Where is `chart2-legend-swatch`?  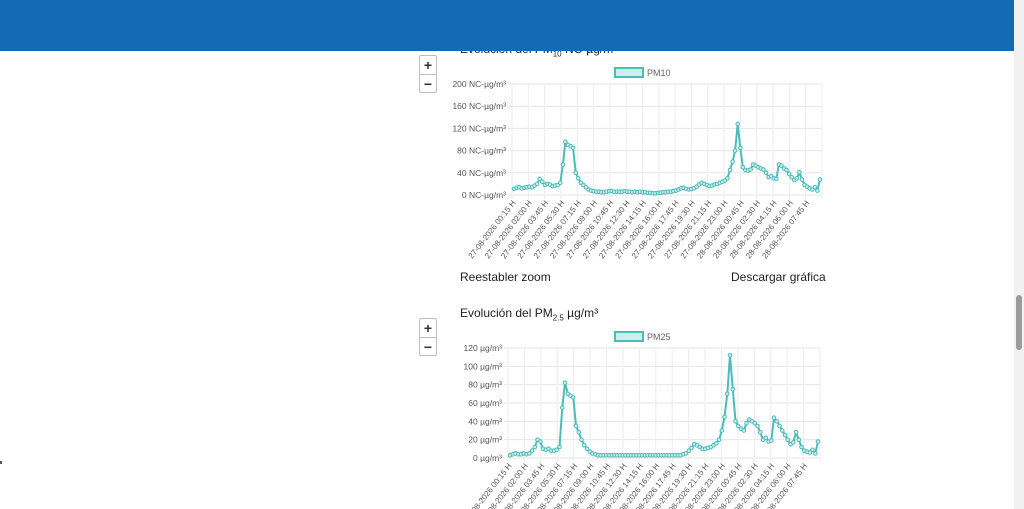
chart2-legend-swatch is located at coordinates (629, 336).